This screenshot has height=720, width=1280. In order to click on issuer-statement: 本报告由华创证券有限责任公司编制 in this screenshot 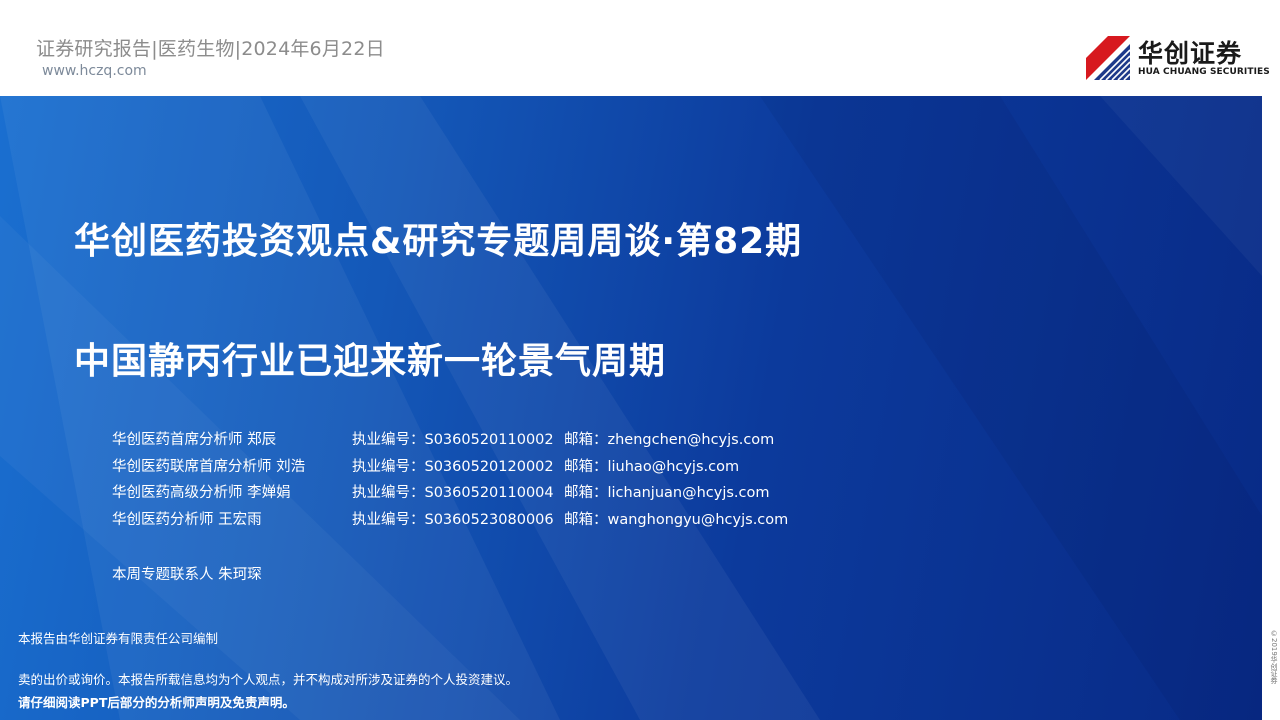, I will do `click(118, 638)`.